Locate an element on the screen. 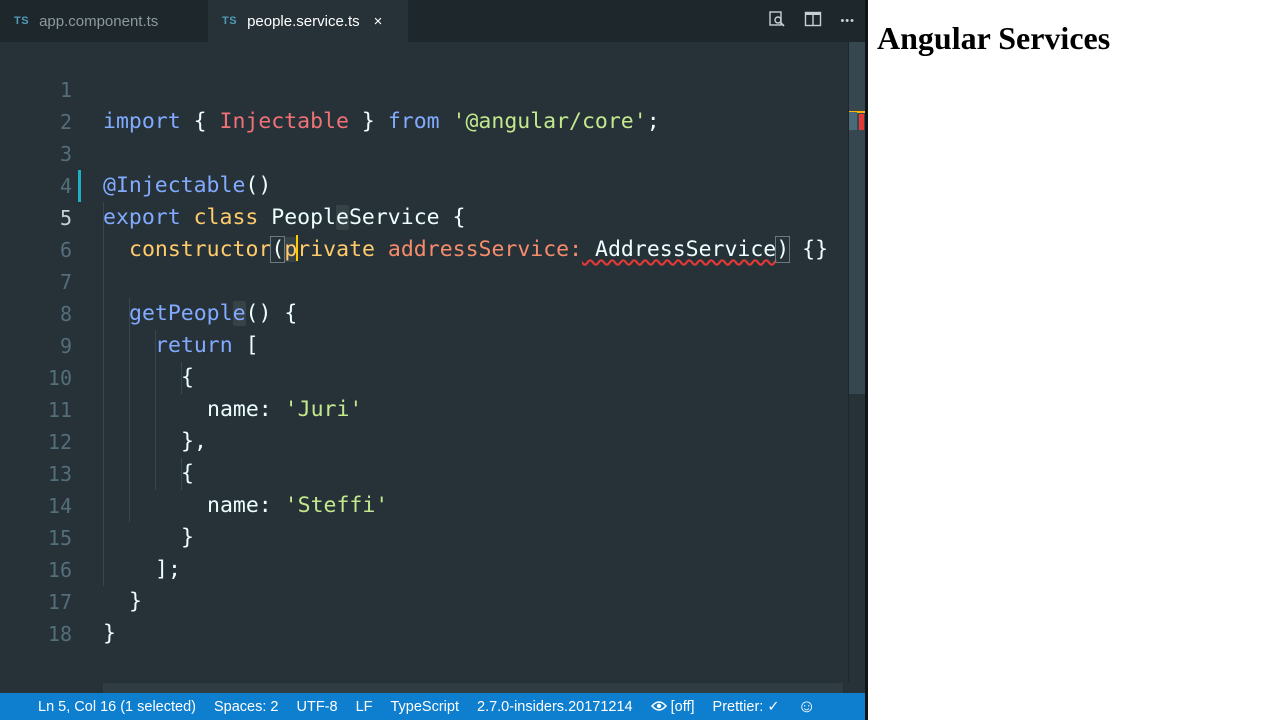 The width and height of the screenshot is (1280, 720). tab-people-service: TS people.service.ts × is located at coordinates (308, 21).